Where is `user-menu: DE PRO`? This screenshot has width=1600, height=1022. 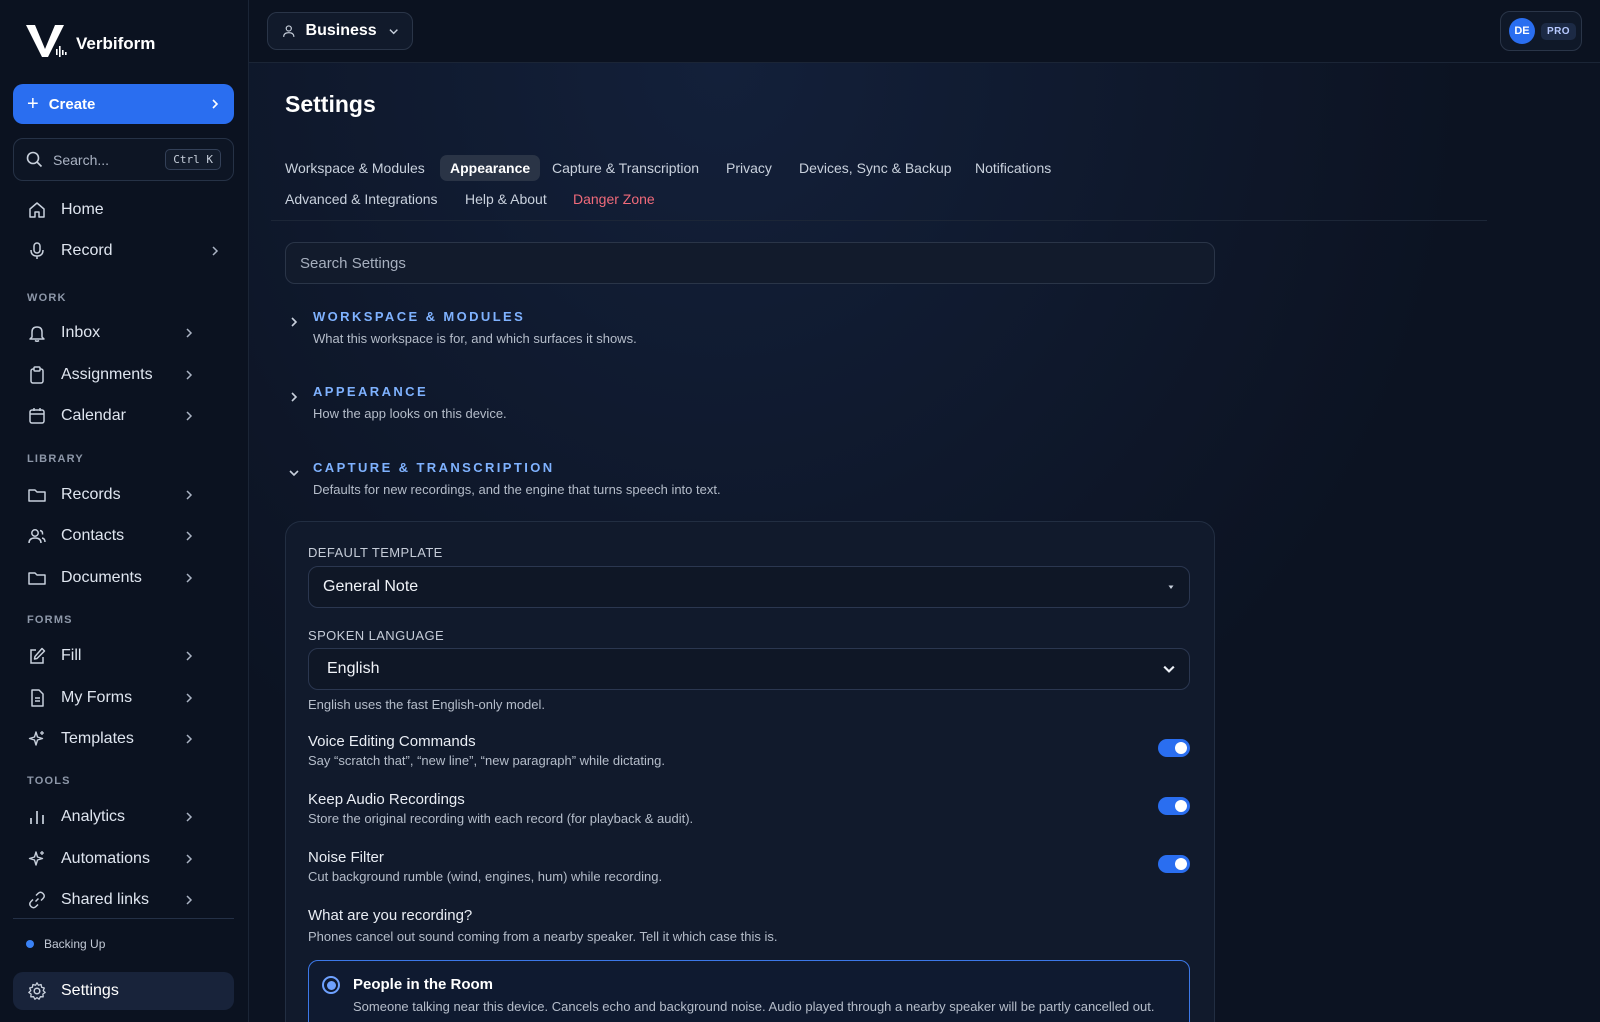
user-menu: DE PRO is located at coordinates (1541, 31).